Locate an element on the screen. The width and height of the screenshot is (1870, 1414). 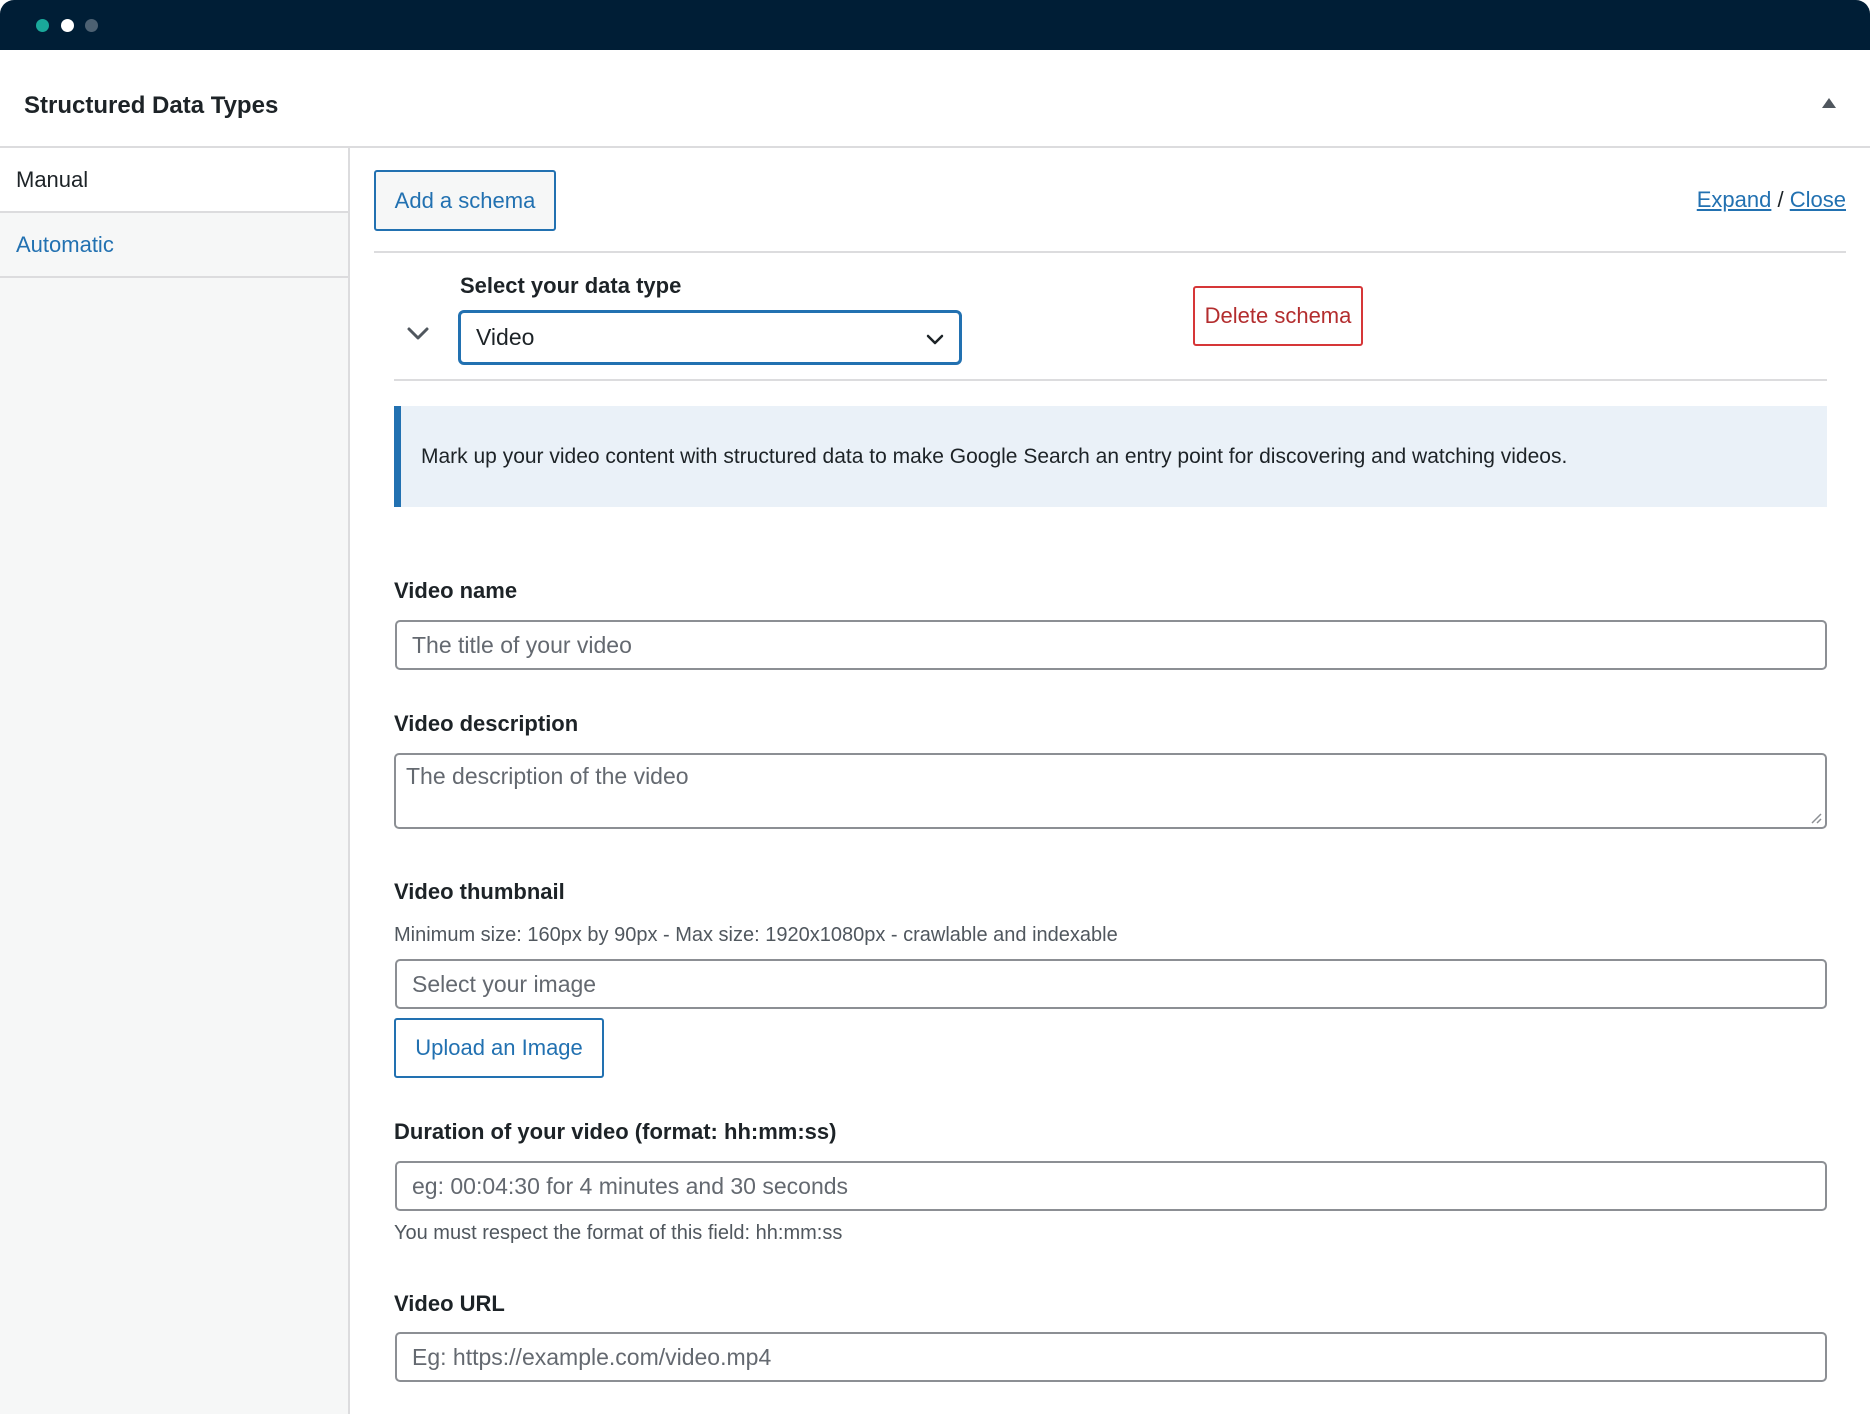
window-dot-green is located at coordinates (42, 25).